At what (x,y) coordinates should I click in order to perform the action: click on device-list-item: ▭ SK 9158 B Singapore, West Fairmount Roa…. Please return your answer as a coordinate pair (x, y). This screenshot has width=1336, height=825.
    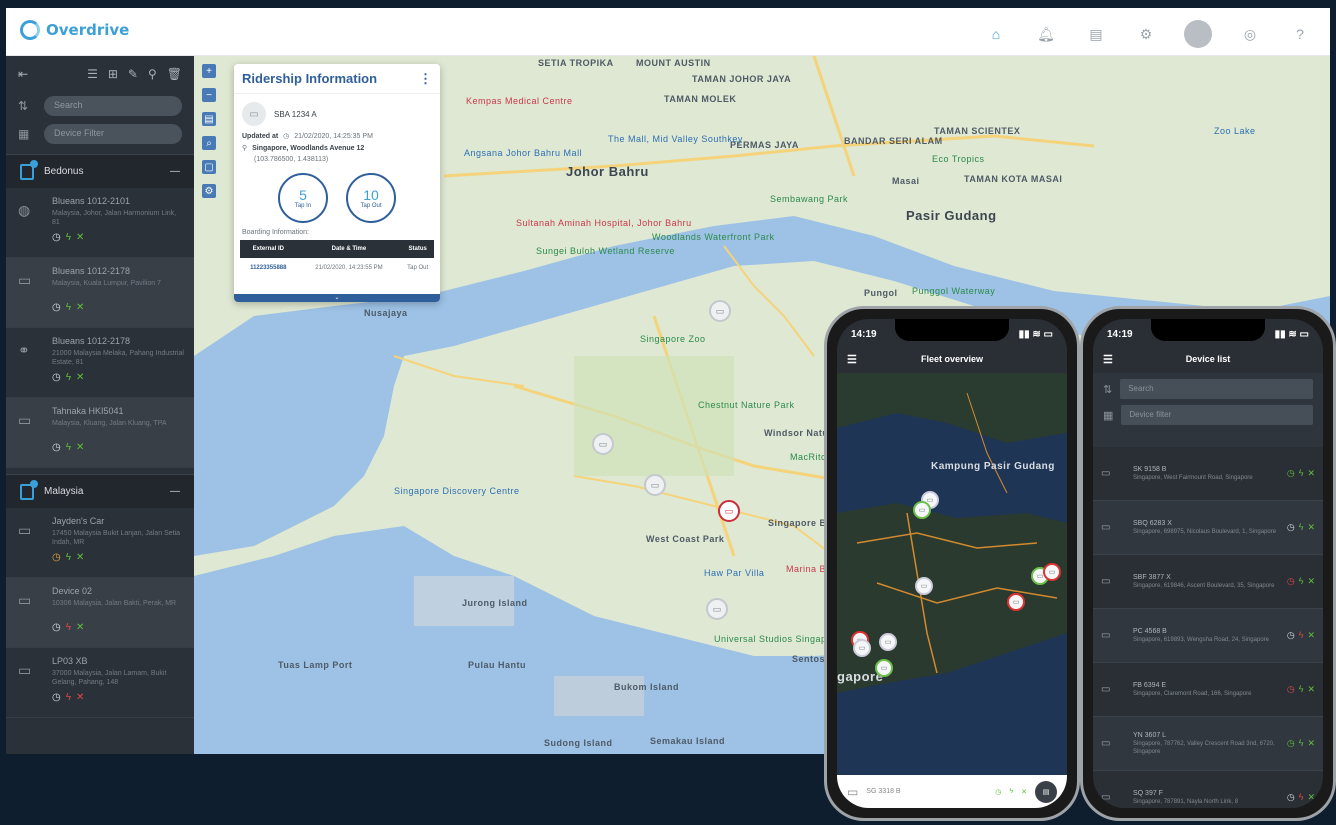
    Looking at the image, I should click on (1208, 474).